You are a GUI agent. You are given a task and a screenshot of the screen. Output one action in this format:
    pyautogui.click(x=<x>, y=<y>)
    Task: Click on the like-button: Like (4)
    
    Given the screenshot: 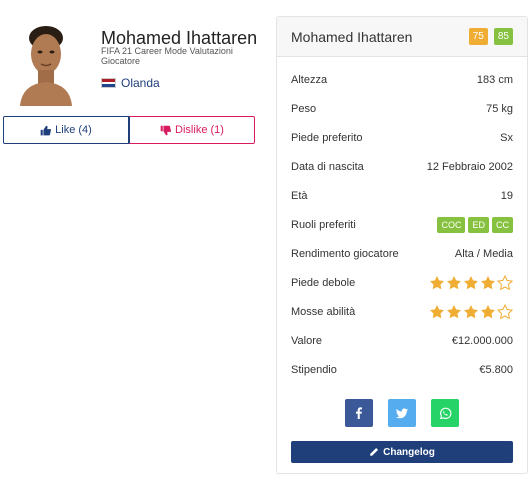 What is the action you would take?
    pyautogui.click(x=66, y=130)
    